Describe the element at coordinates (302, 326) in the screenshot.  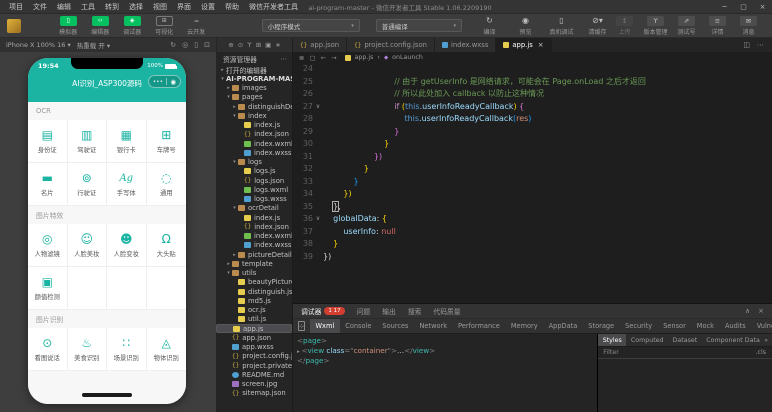
I see `inspect-element-icon: ⊹` at that location.